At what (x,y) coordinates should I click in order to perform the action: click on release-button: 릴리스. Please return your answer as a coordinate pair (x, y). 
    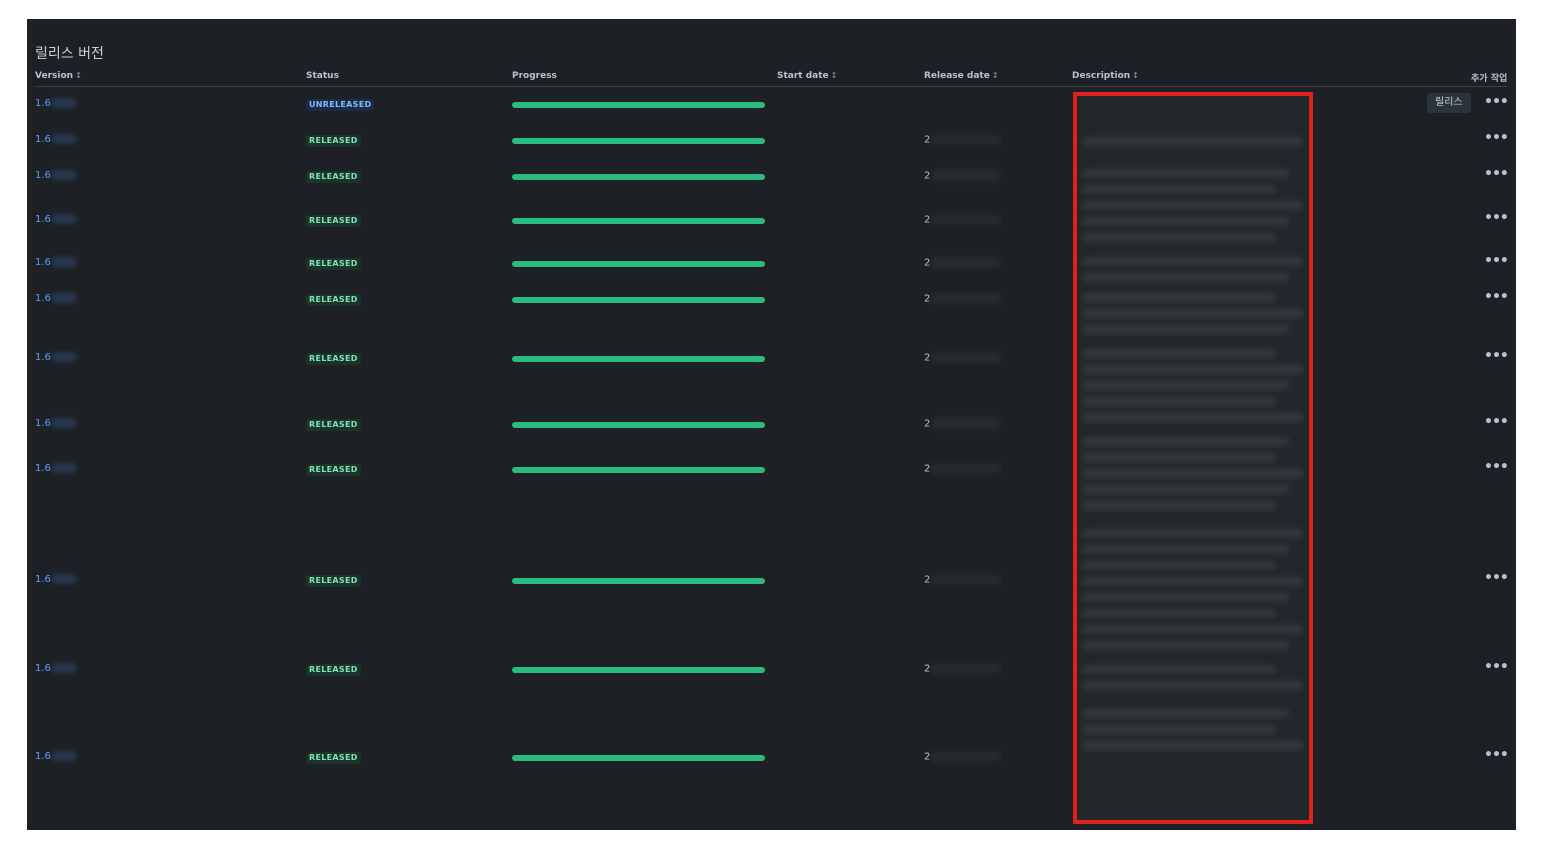
    Looking at the image, I should click on (1449, 103).